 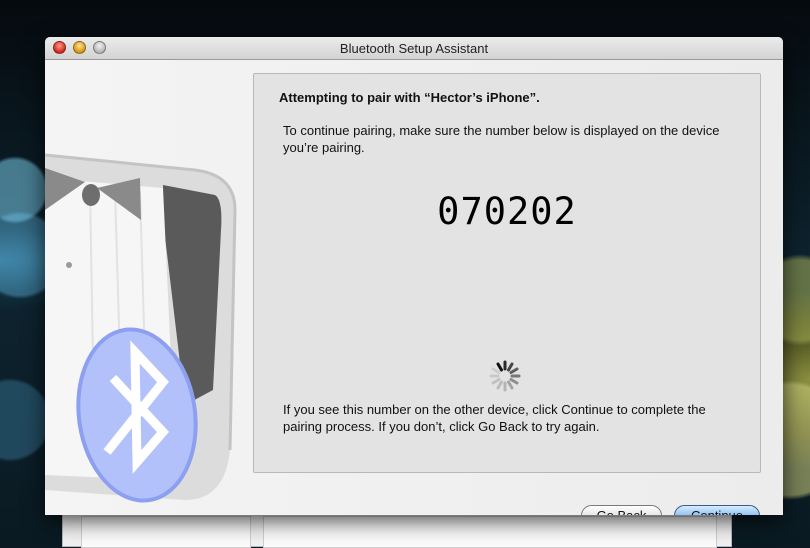 I want to click on passkey-number: 070202, so click(x=507, y=211).